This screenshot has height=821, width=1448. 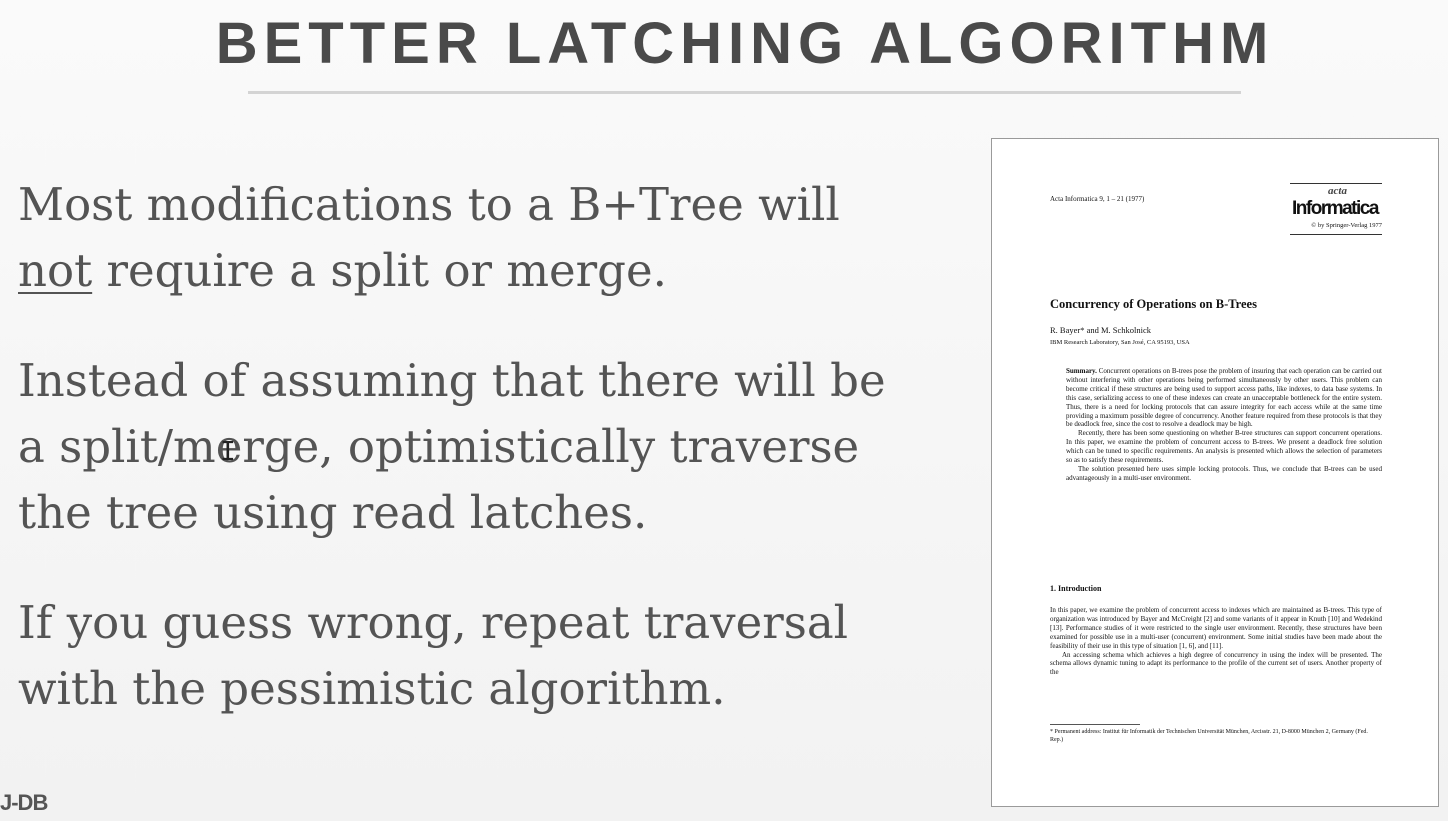 I want to click on summary-label: Summary., so click(x=1081, y=371).